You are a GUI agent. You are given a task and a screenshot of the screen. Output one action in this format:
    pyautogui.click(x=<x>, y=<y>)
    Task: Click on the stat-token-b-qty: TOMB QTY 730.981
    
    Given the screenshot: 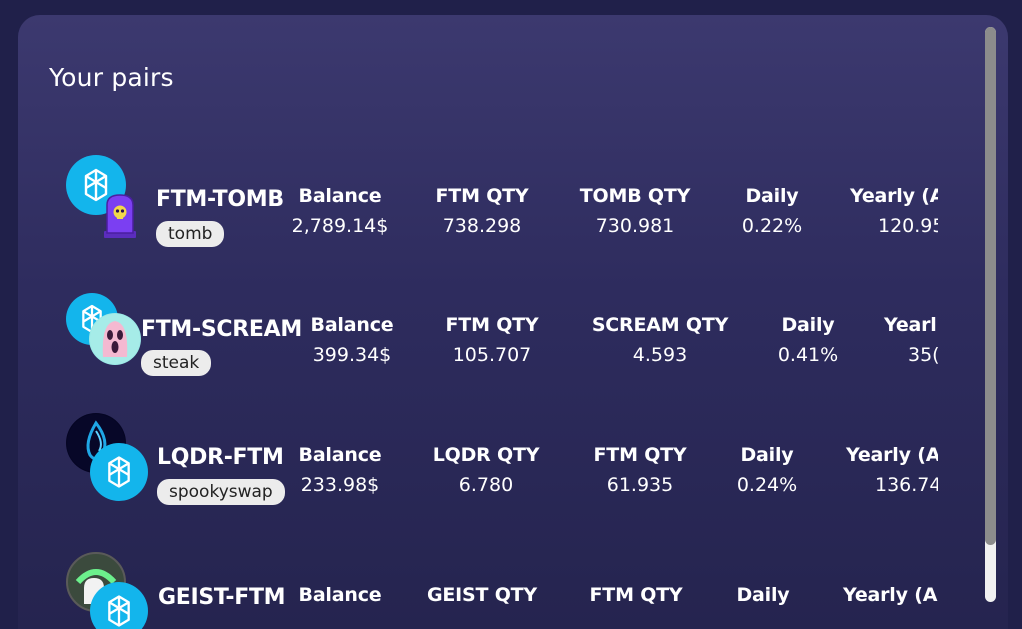 What is the action you would take?
    pyautogui.click(x=635, y=211)
    